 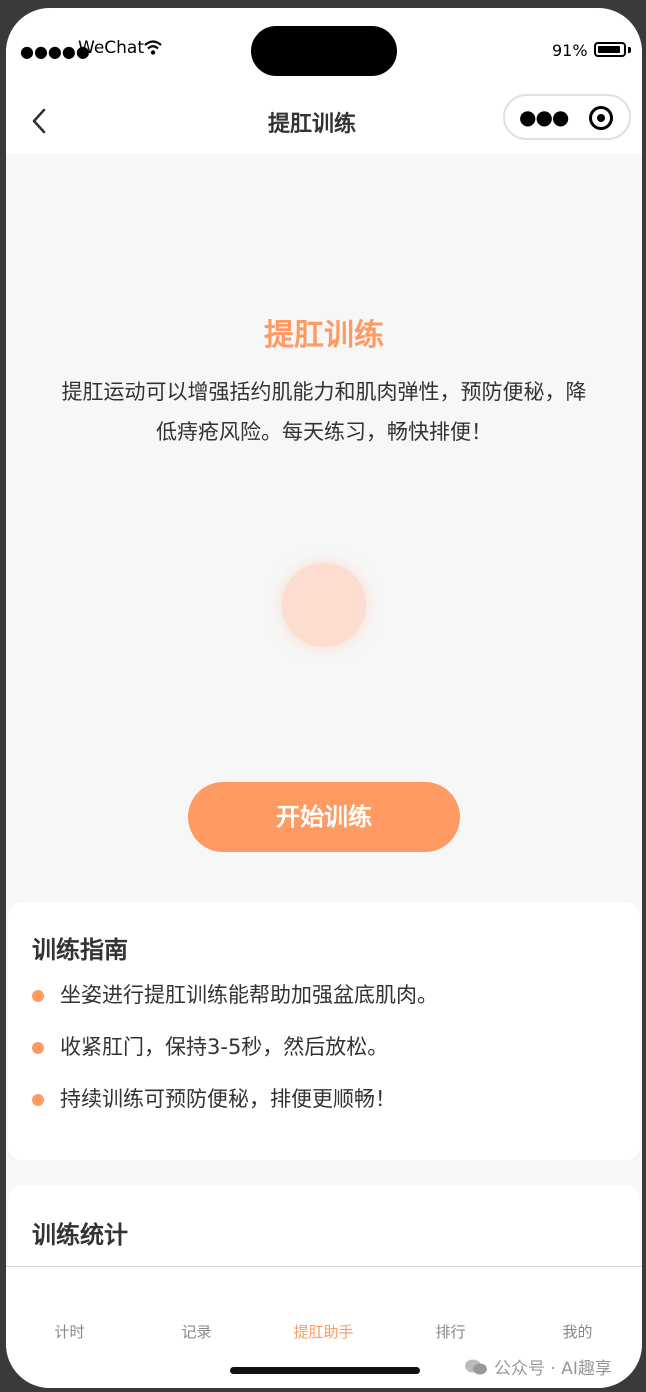 I want to click on watermark-text: 公众号 · AI趣享, so click(x=553, y=1369).